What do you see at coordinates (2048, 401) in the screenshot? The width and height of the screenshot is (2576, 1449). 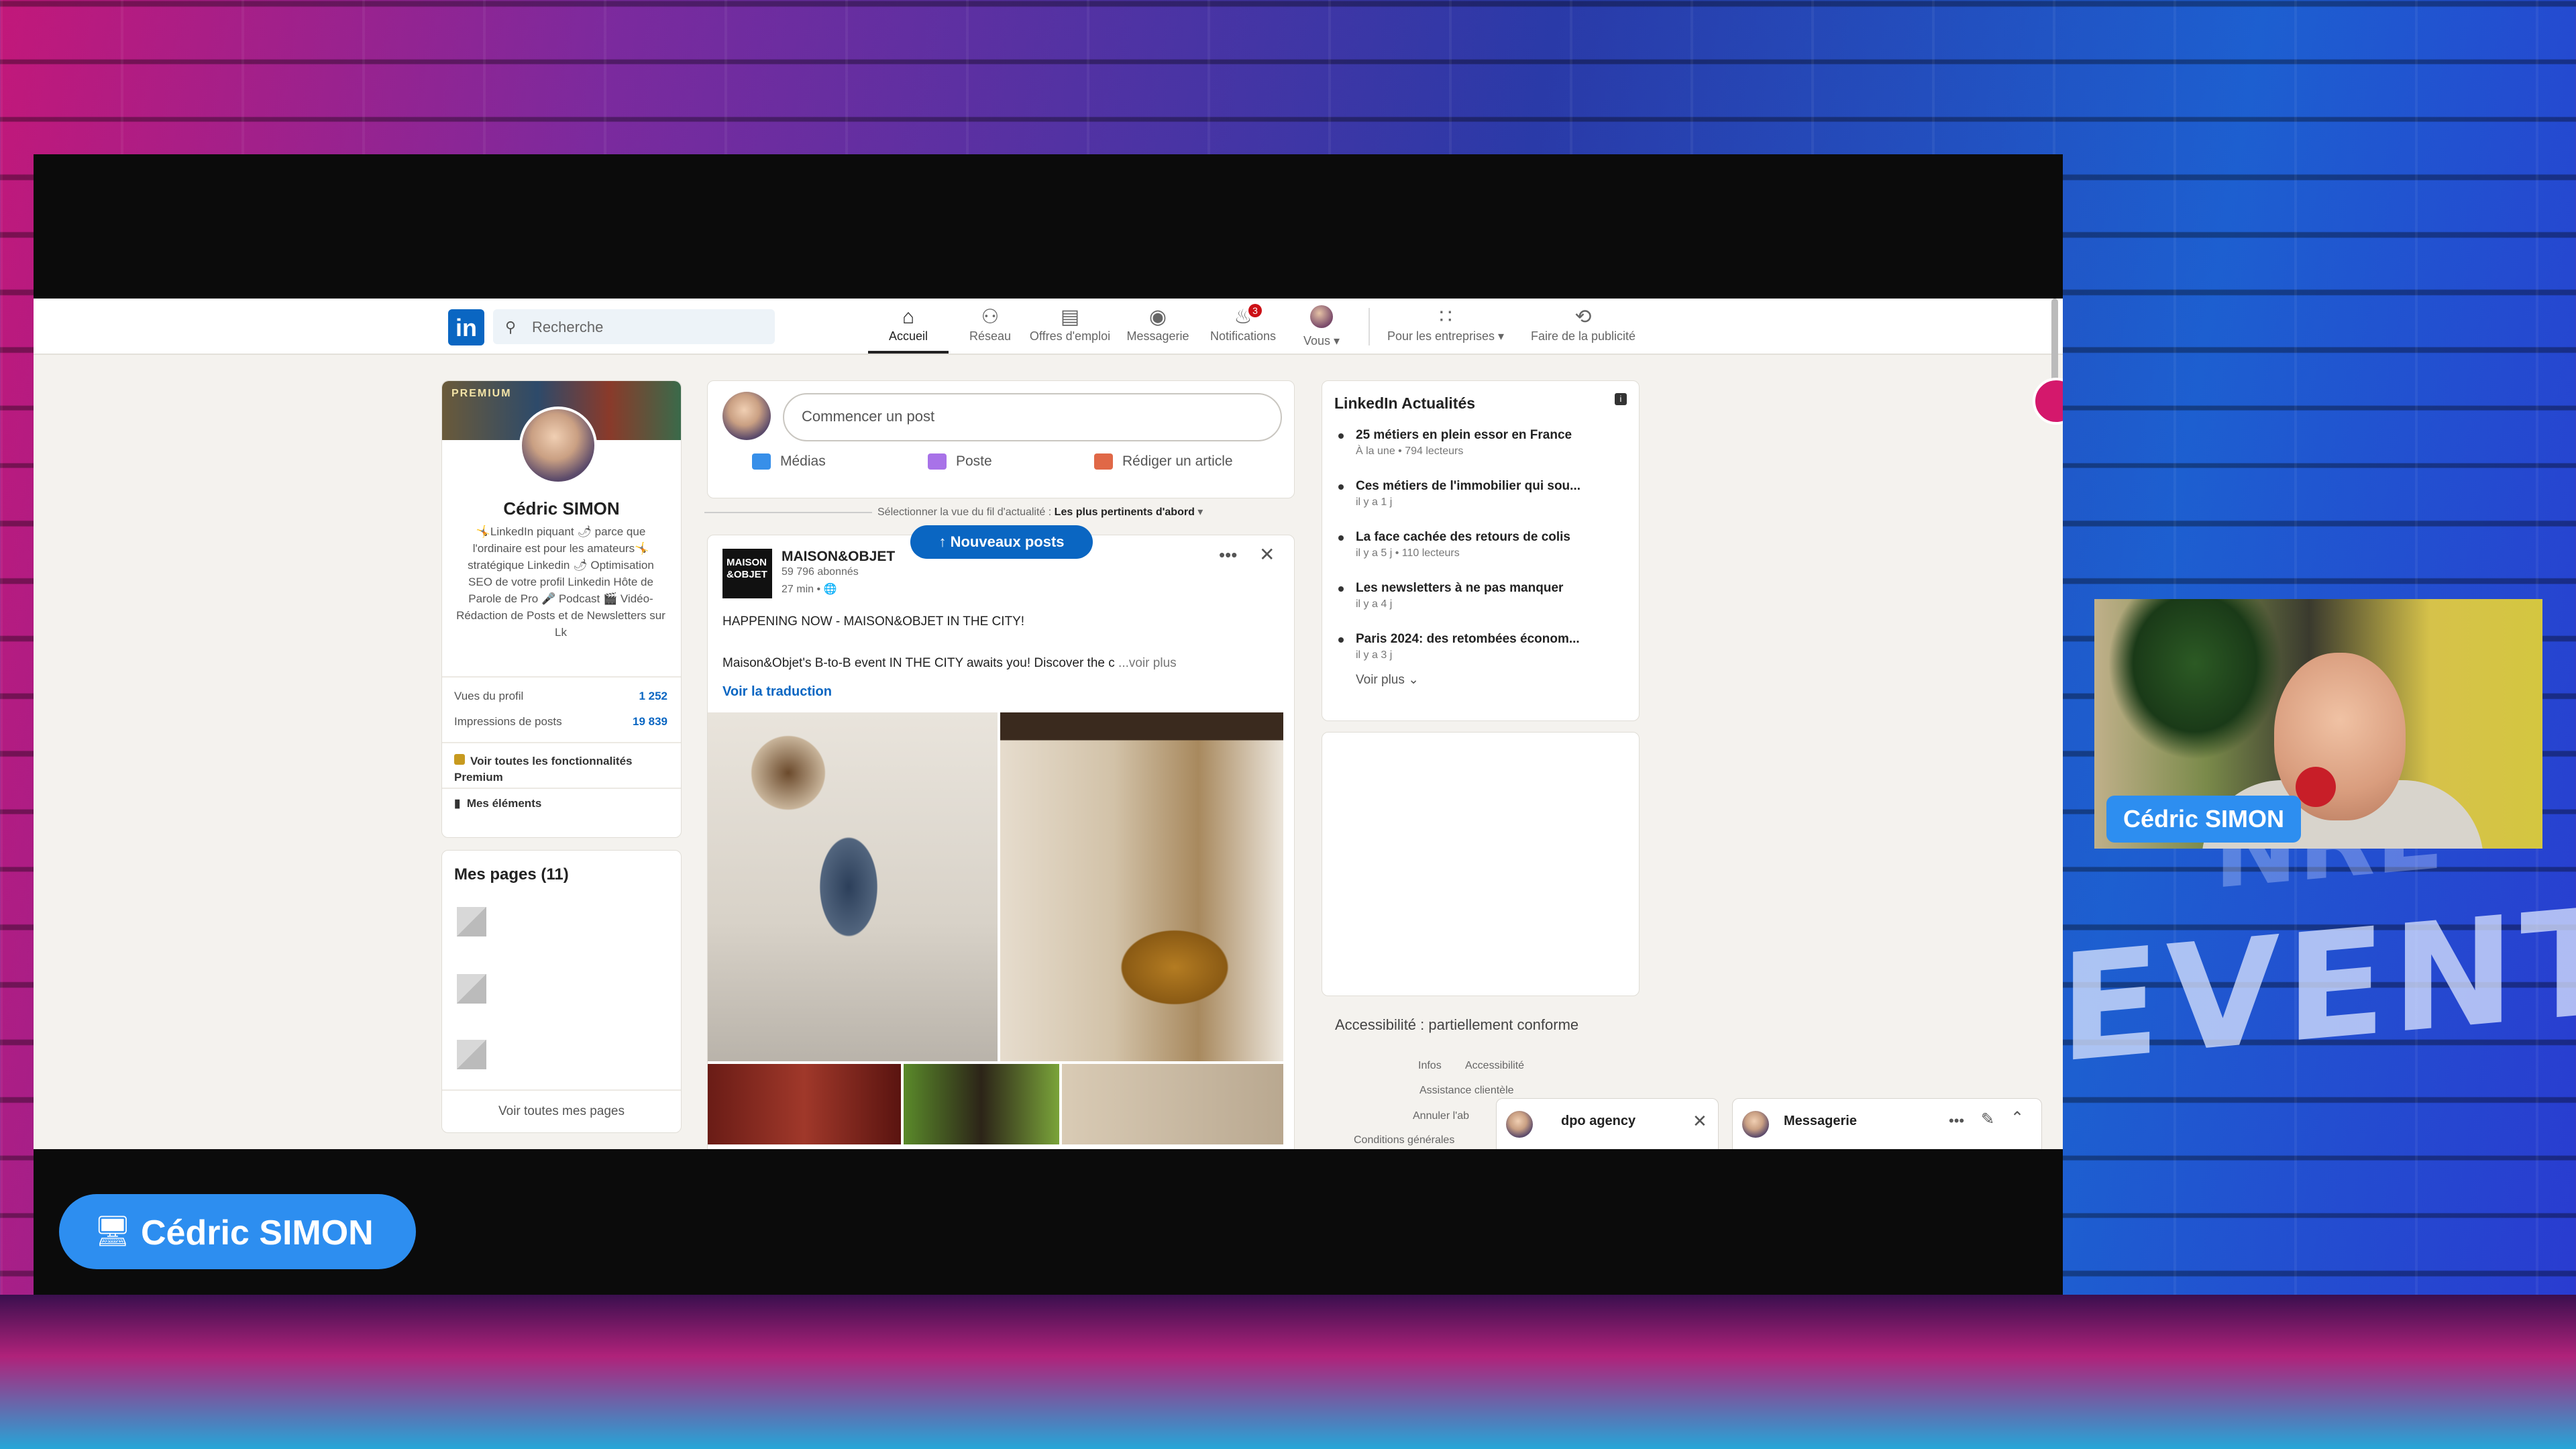 I see `floating-avatar` at bounding box center [2048, 401].